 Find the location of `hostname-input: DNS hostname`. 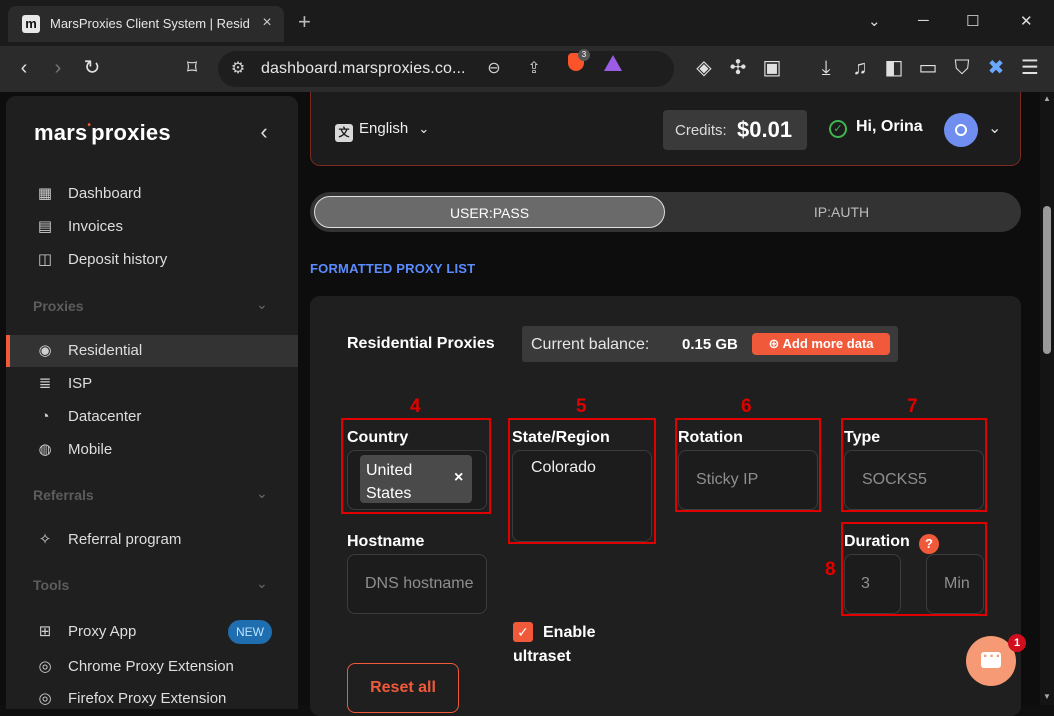

hostname-input: DNS hostname is located at coordinates (417, 584).